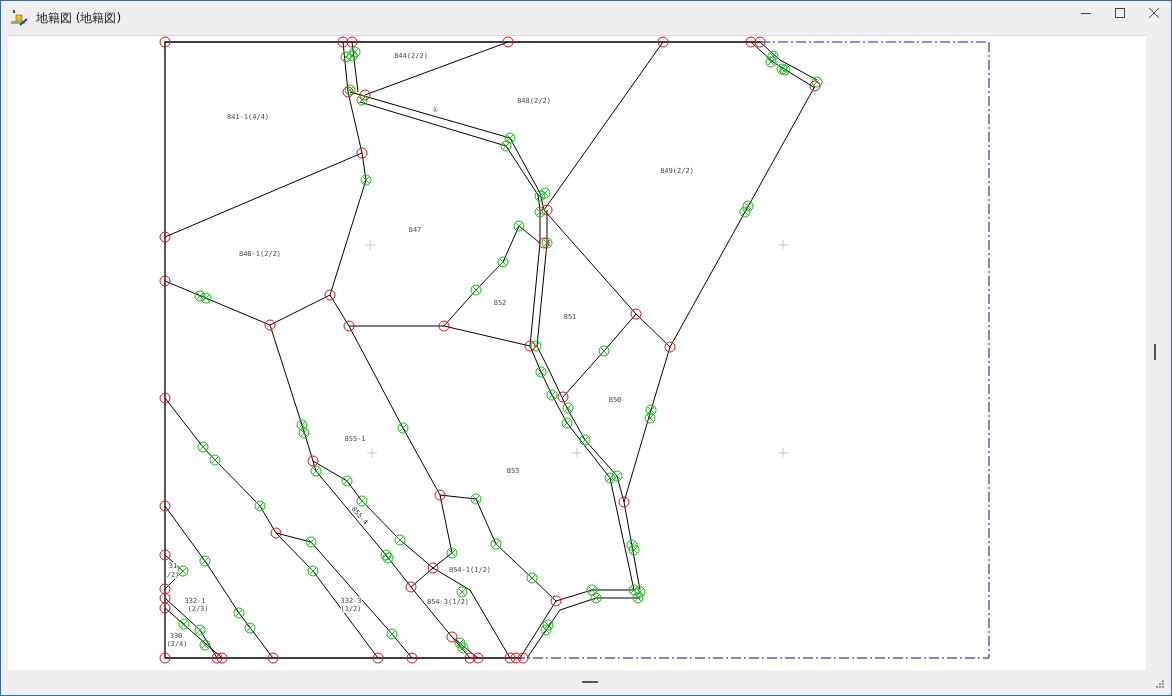  What do you see at coordinates (19, 18) in the screenshot?
I see `app-icon` at bounding box center [19, 18].